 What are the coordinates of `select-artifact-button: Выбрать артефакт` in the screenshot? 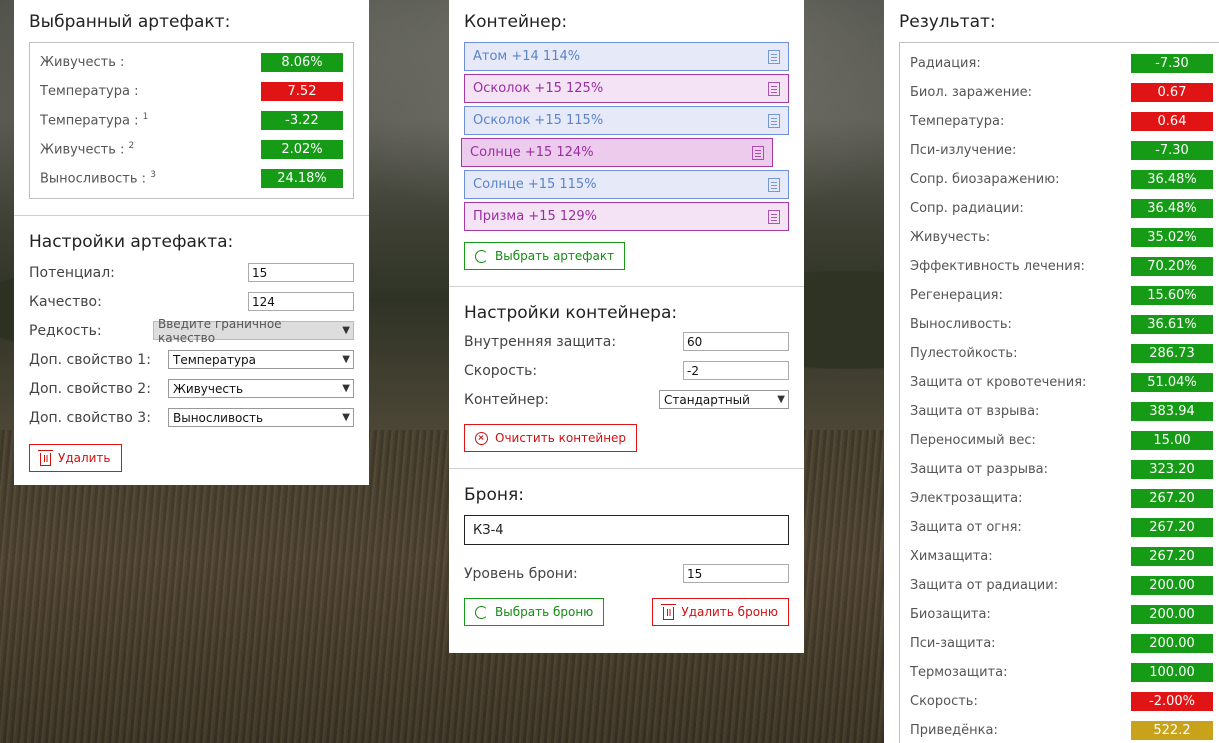 It's located at (545, 256).